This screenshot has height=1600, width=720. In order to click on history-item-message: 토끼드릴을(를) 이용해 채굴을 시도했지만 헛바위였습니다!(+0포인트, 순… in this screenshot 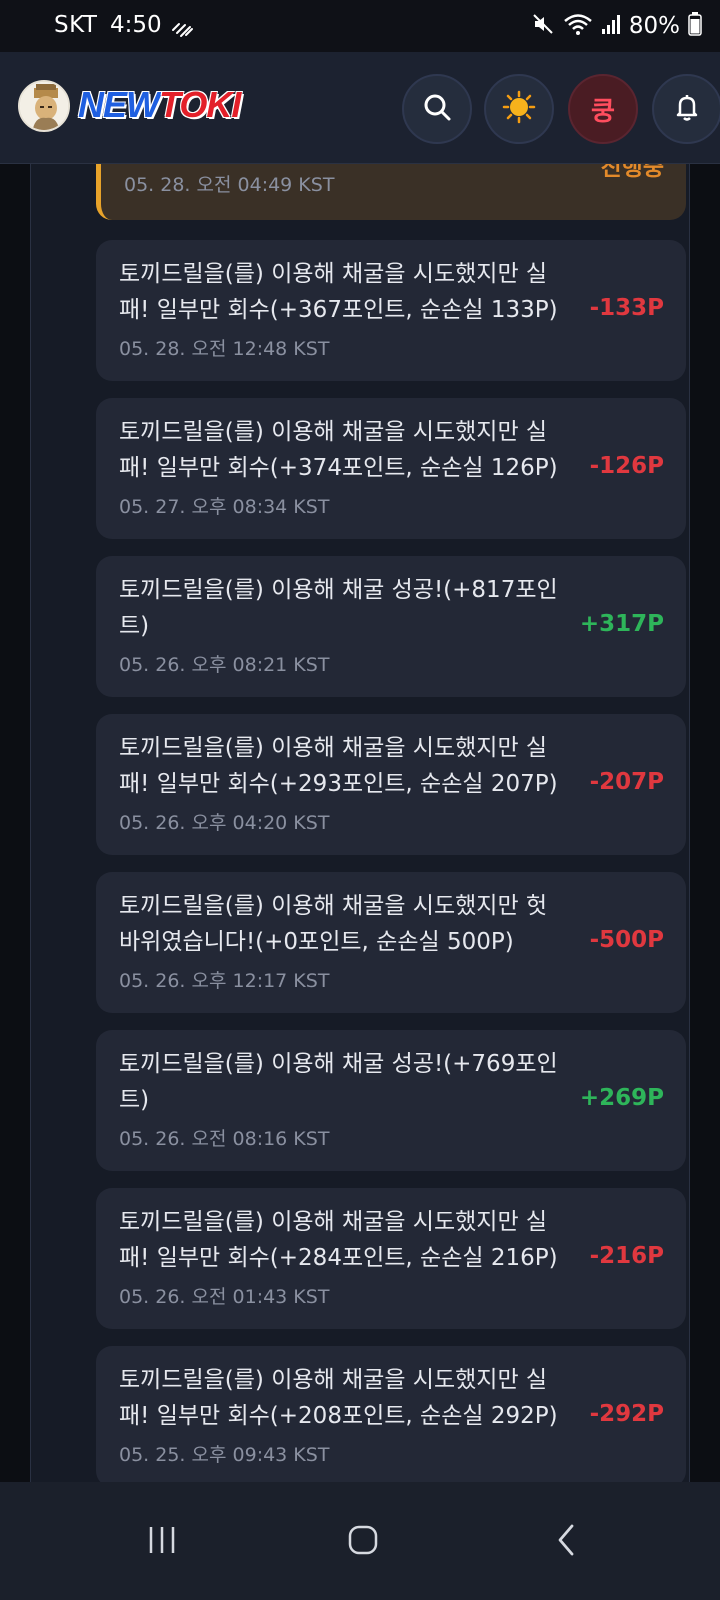, I will do `click(333, 924)`.